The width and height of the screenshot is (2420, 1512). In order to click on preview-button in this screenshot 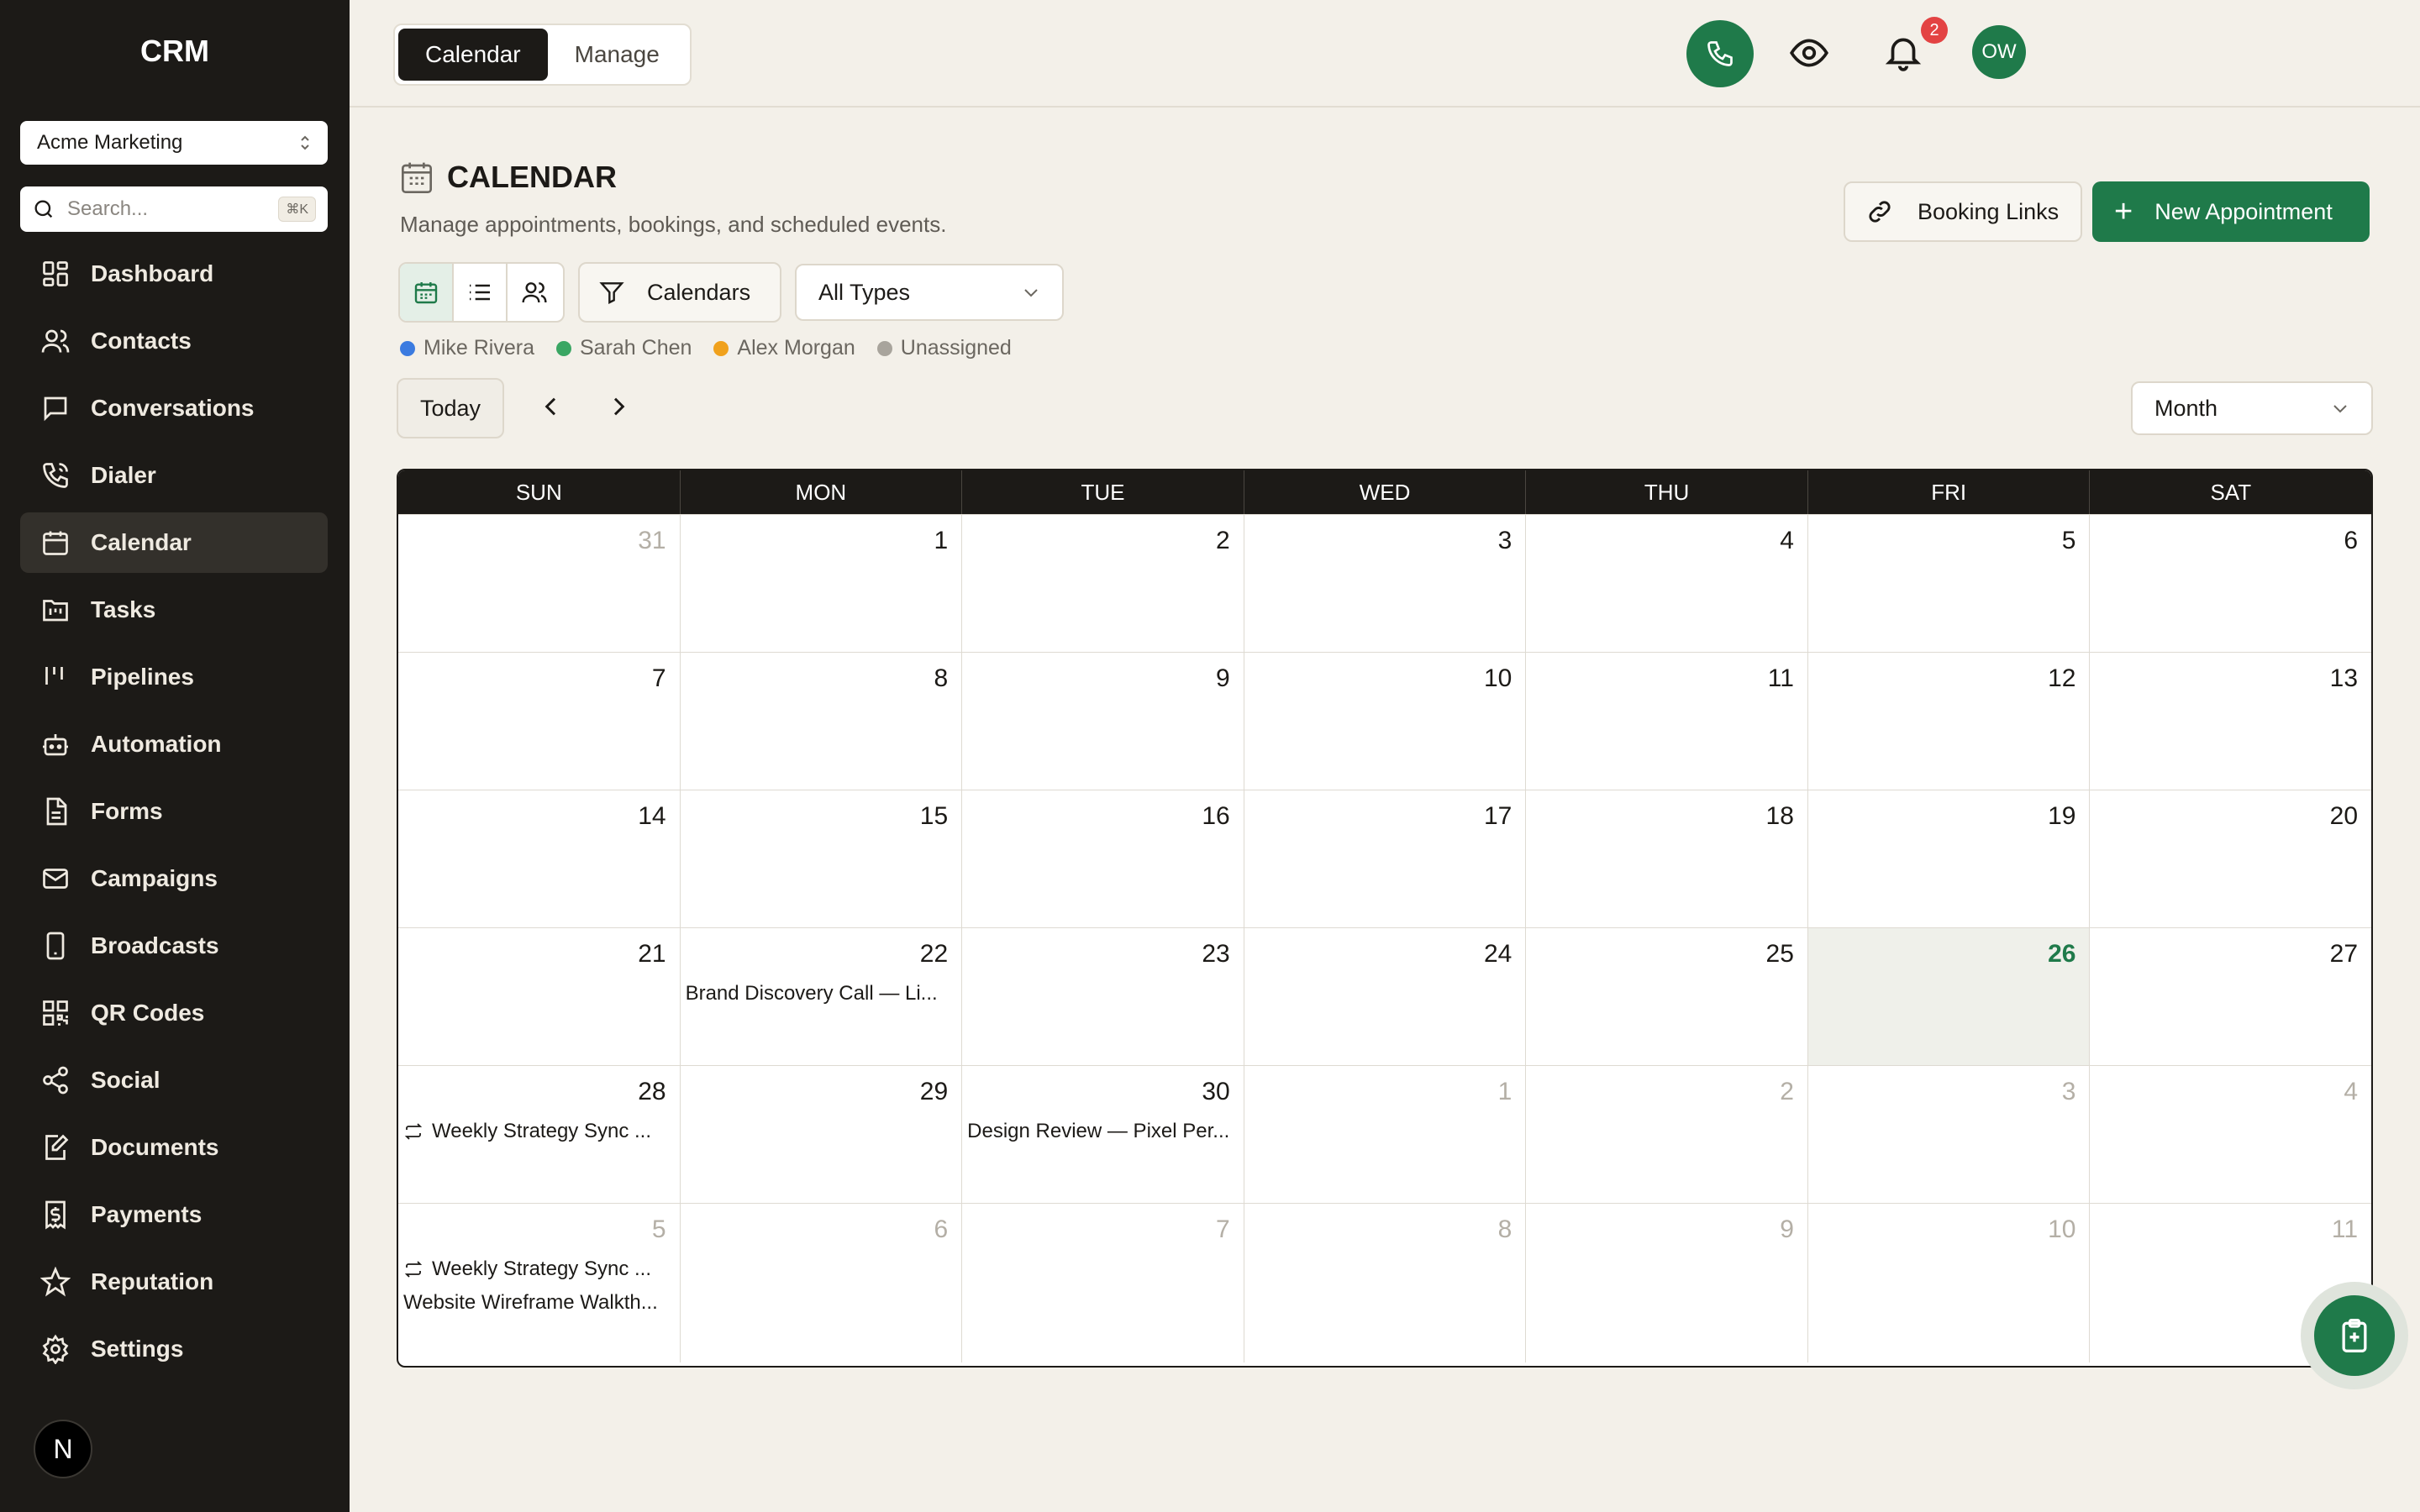, I will do `click(1809, 53)`.